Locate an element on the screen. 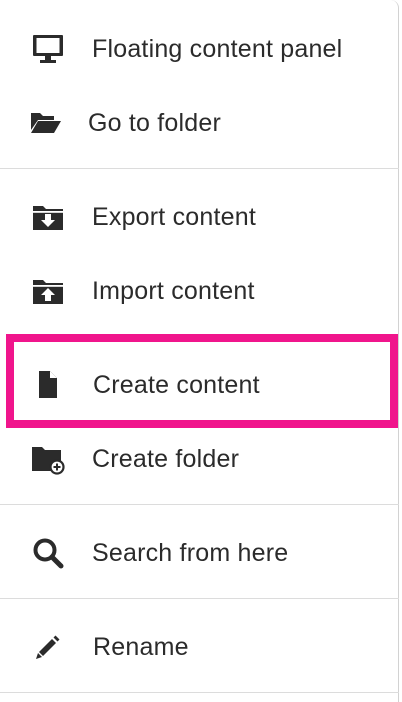 This screenshot has width=402, height=702. menu-item-label: Search from here is located at coordinates (190, 553).